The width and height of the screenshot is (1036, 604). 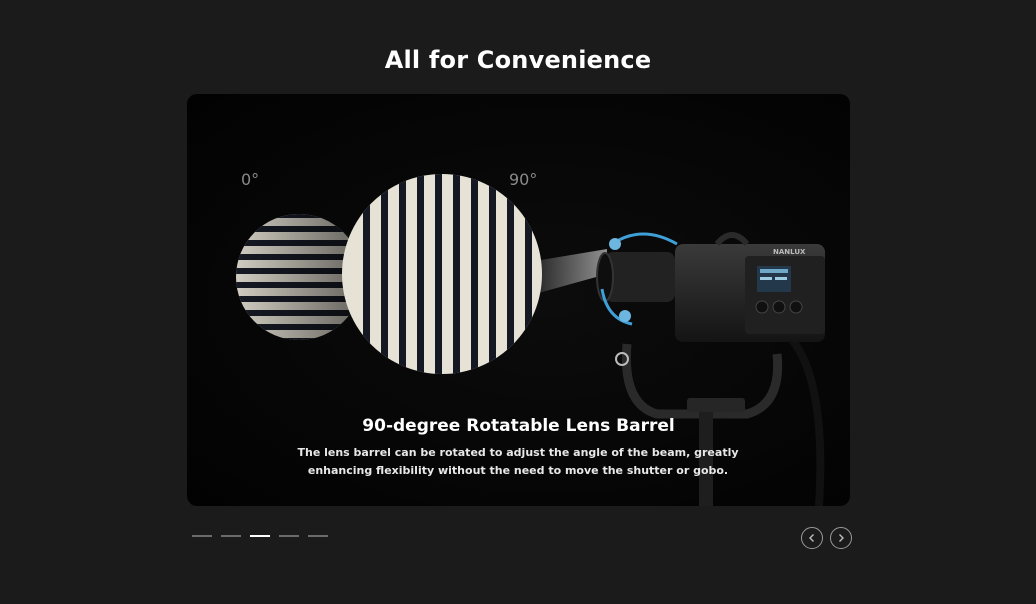 What do you see at coordinates (789, 252) in the screenshot?
I see `brand-logo: NANLUX` at bounding box center [789, 252].